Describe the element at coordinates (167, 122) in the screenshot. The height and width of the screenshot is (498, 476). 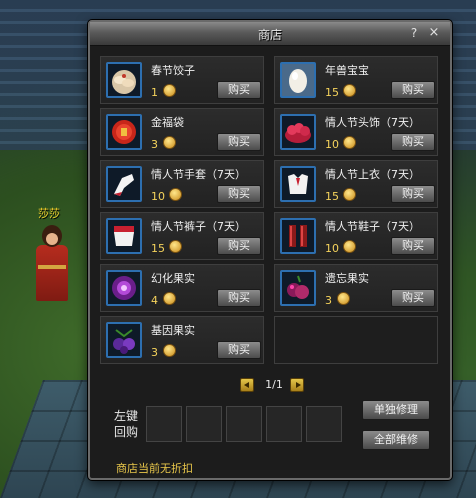
I see `item-name: 金福袋` at that location.